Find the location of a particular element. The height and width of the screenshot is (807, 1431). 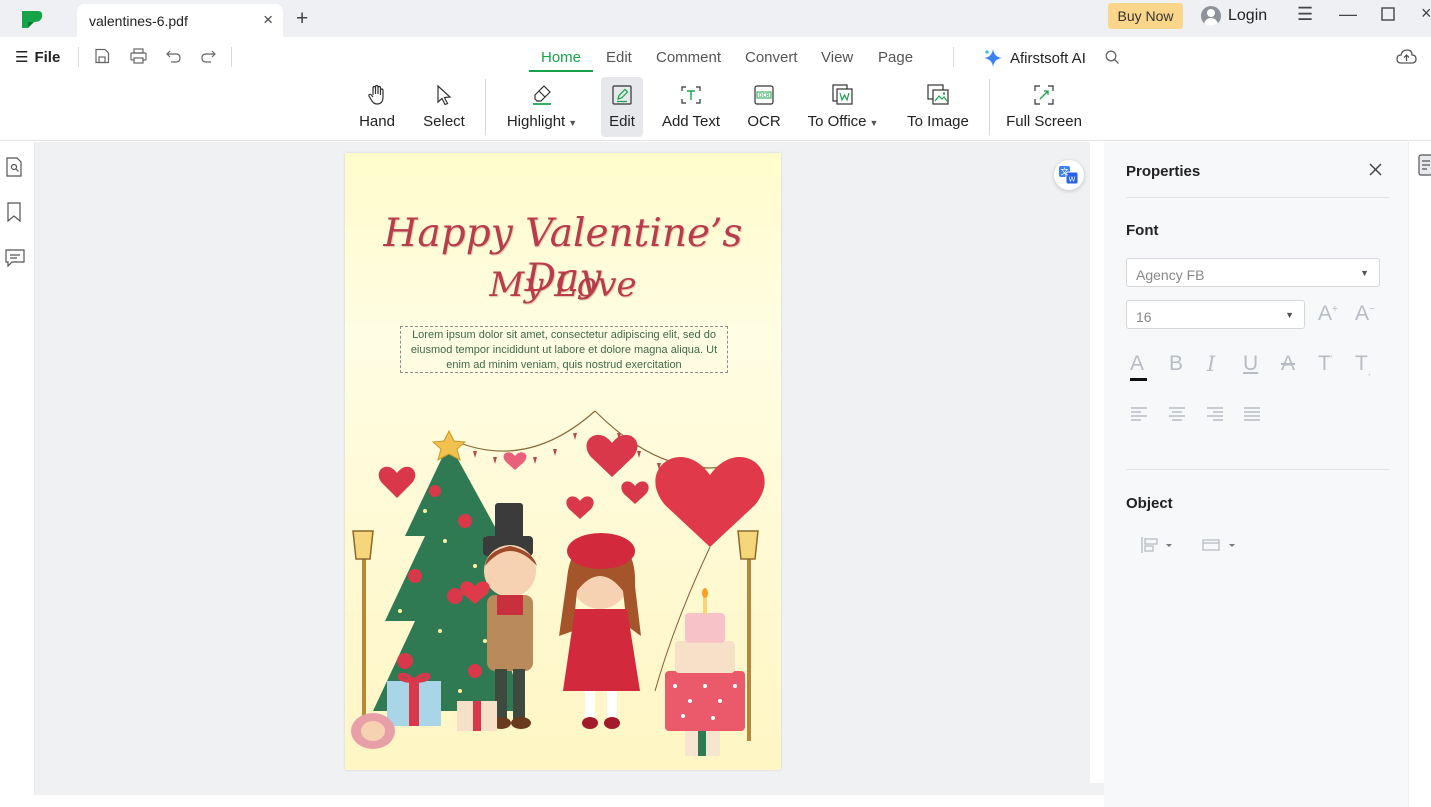

title-bar: valentines-6.pdf × + Buy Now Login ☰ — × is located at coordinates (715, 18).